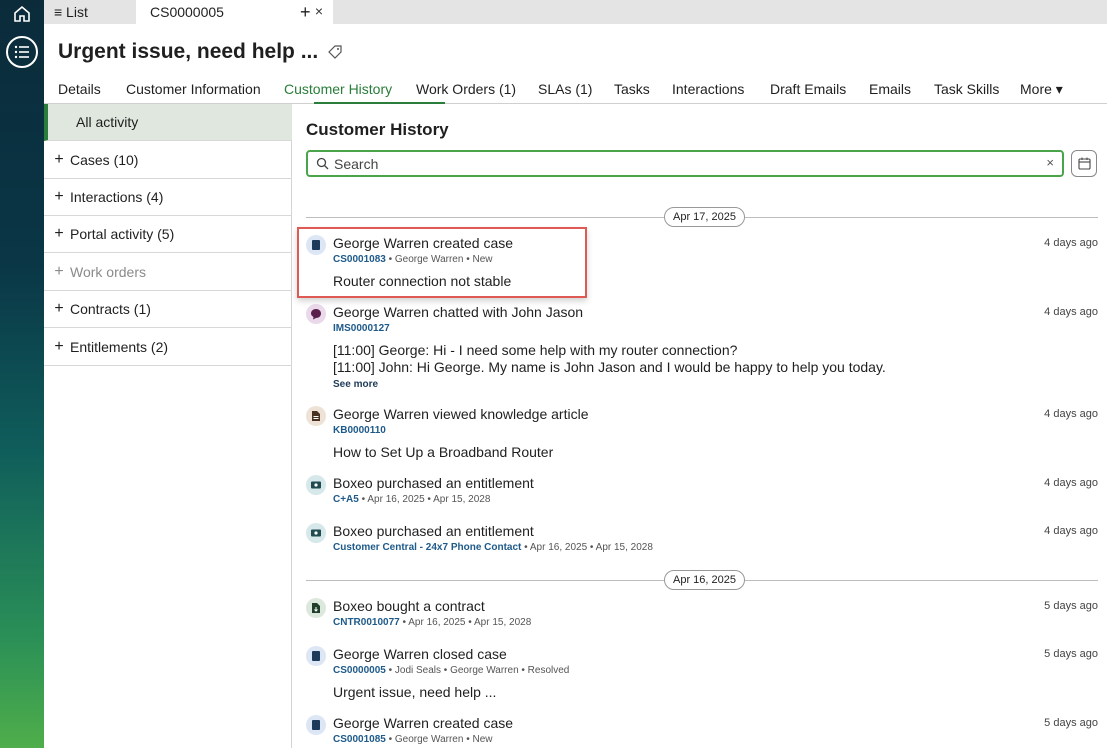 This screenshot has width=1107, height=748. Describe the element at coordinates (443, 452) in the screenshot. I see `entry-text: How to Set Up a Broadband Router` at that location.